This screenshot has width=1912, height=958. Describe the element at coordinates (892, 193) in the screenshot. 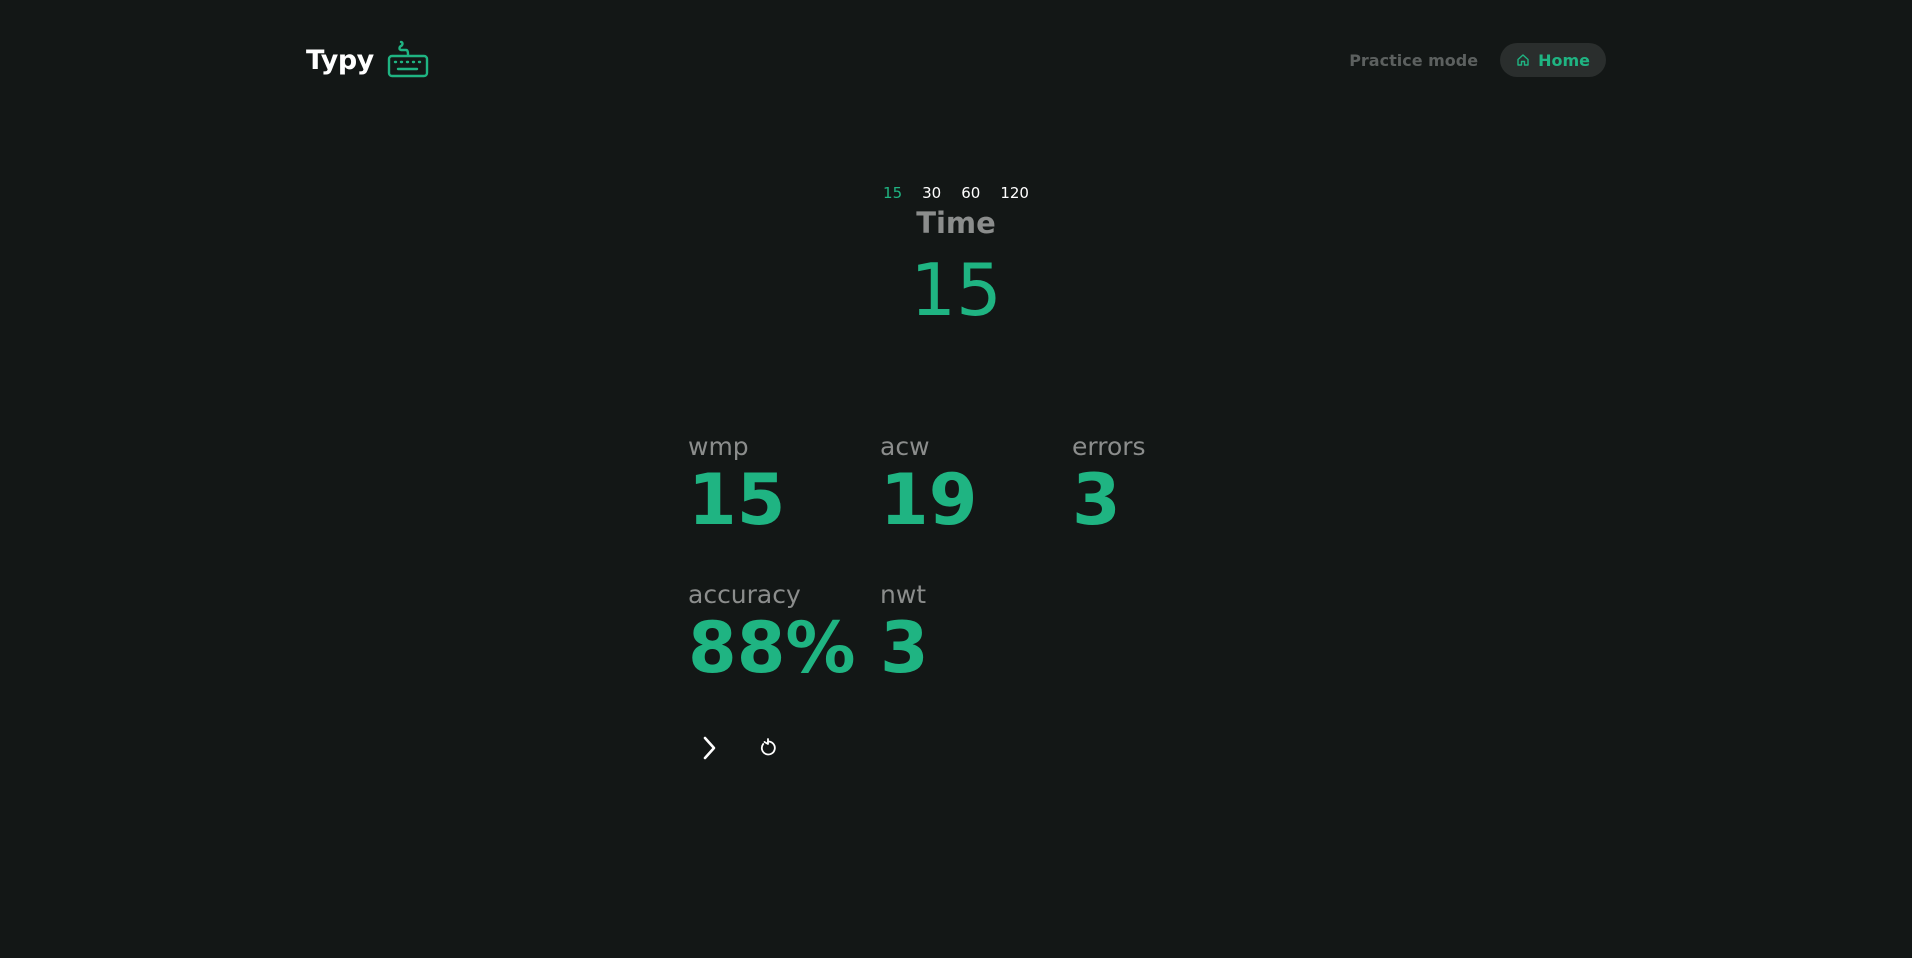

I see `time-option-15: 15` at that location.